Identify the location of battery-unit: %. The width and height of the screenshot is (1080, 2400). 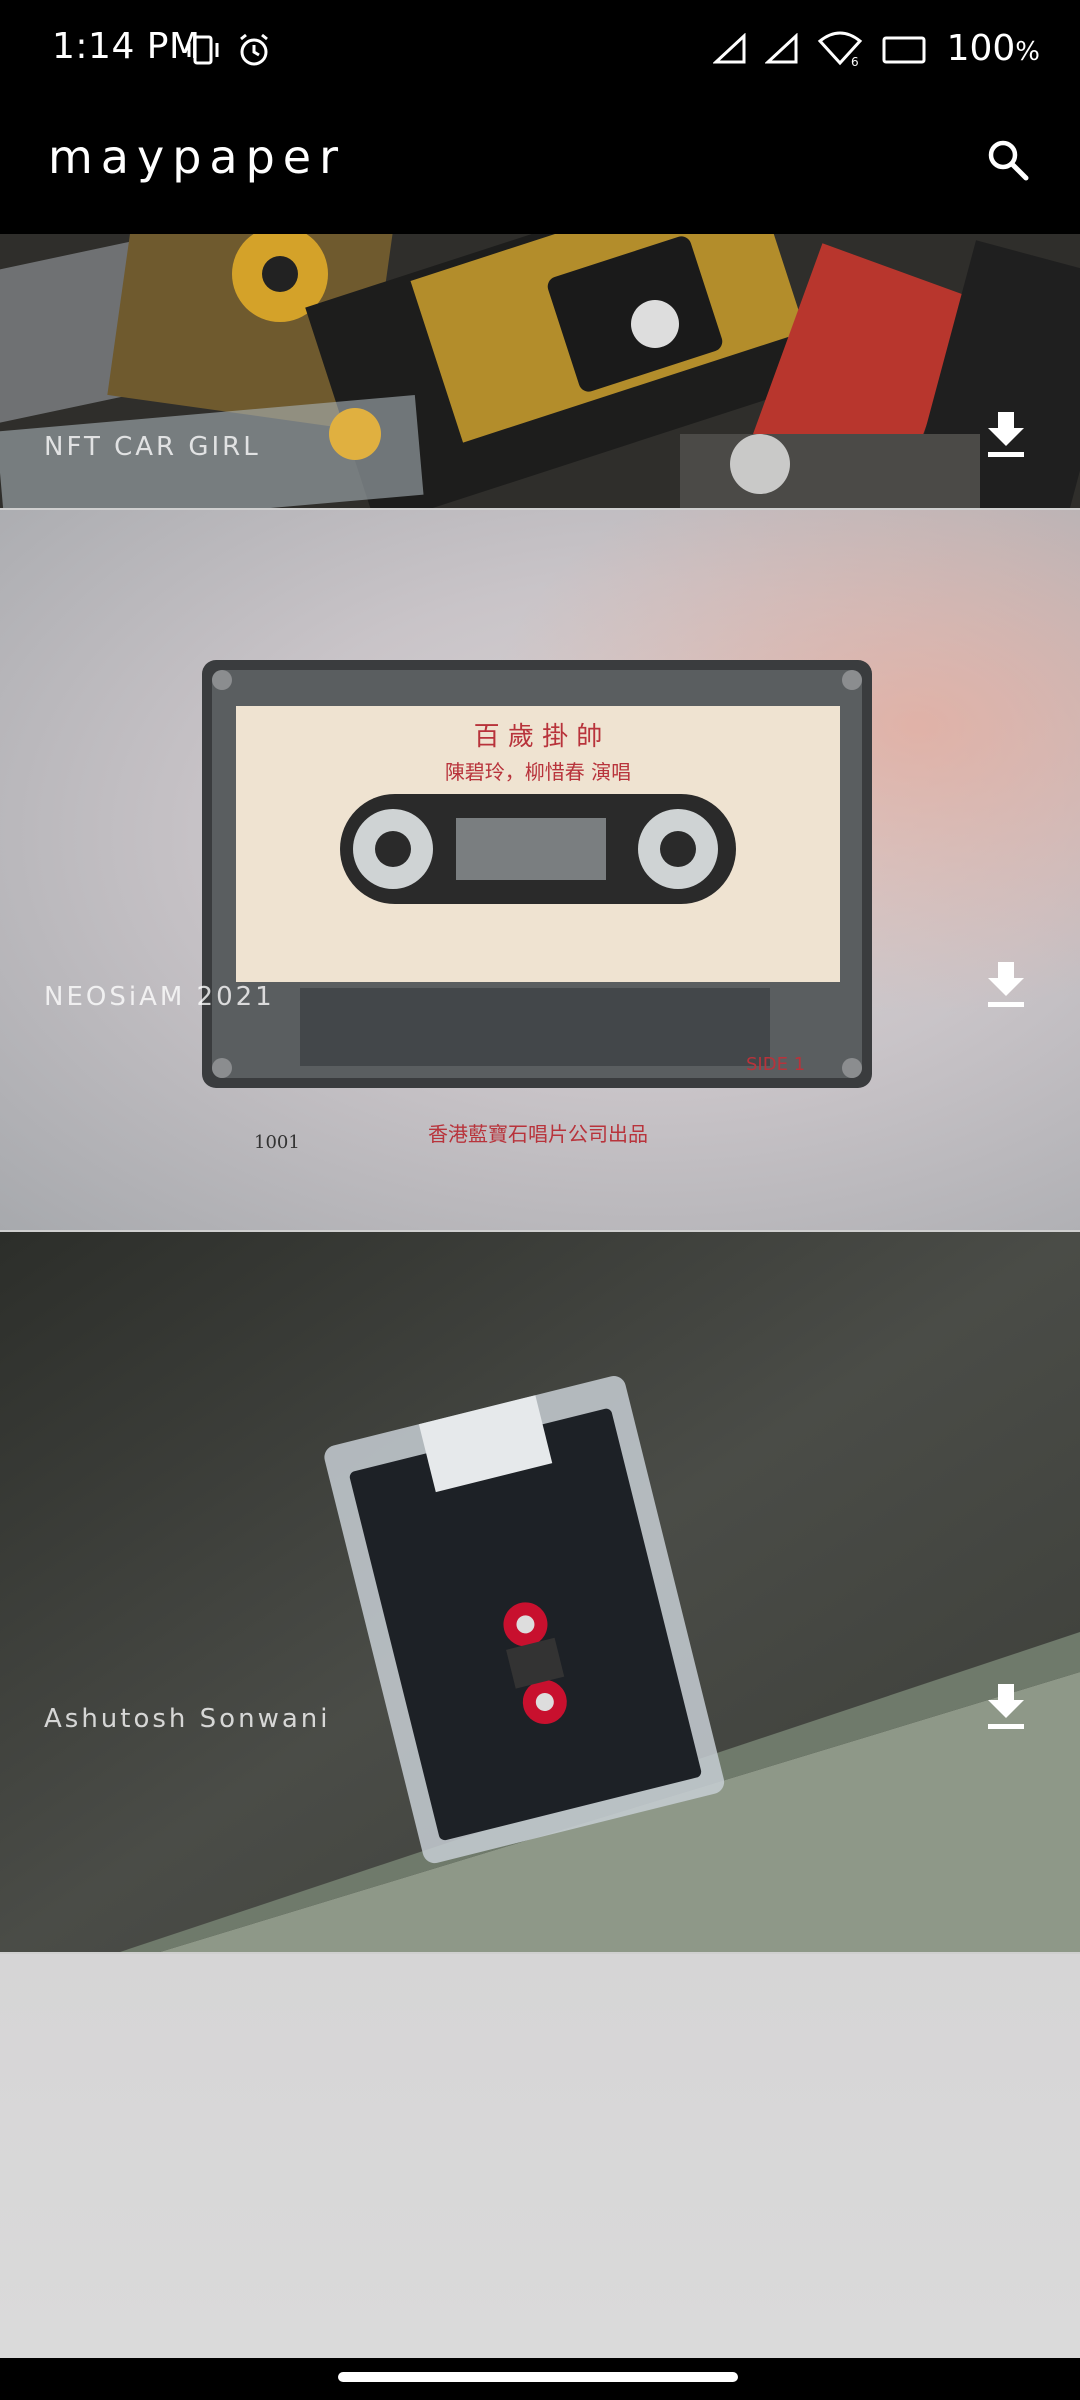
(1027, 52).